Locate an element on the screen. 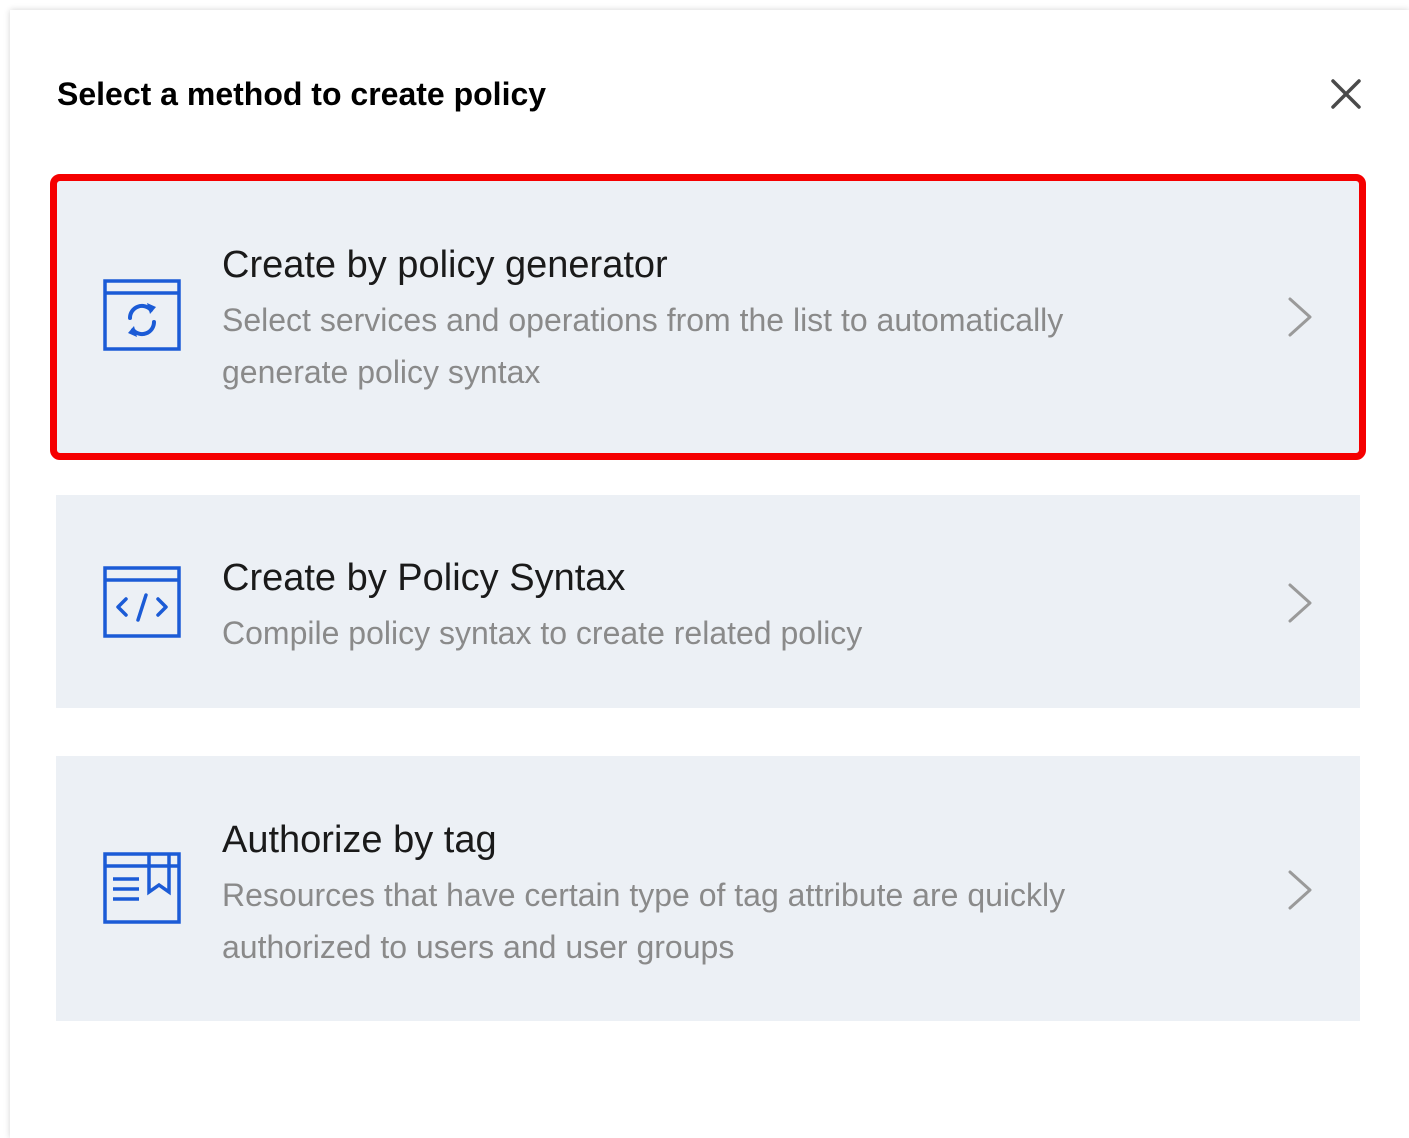  tag-authorize-icon is located at coordinates (142, 888).